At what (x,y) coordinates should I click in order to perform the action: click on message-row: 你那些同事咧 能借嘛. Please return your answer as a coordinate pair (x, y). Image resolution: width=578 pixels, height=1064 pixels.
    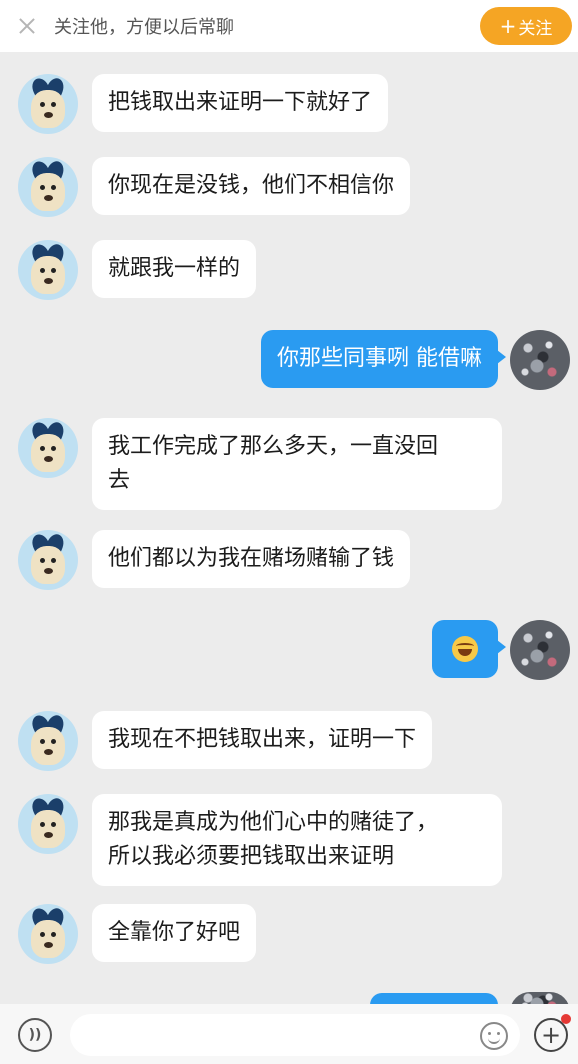
    Looking at the image, I should click on (289, 361).